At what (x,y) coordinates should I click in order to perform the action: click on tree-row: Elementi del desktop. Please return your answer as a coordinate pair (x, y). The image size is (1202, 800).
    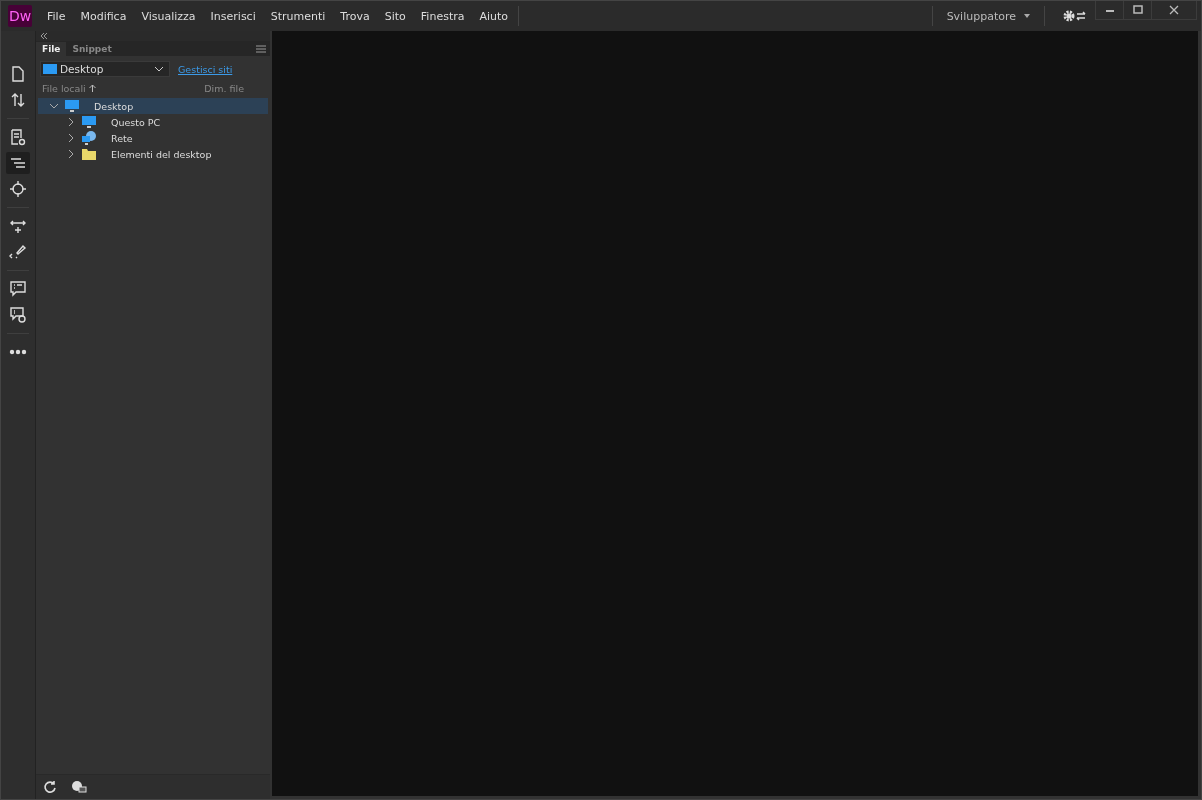
    Looking at the image, I should click on (153, 154).